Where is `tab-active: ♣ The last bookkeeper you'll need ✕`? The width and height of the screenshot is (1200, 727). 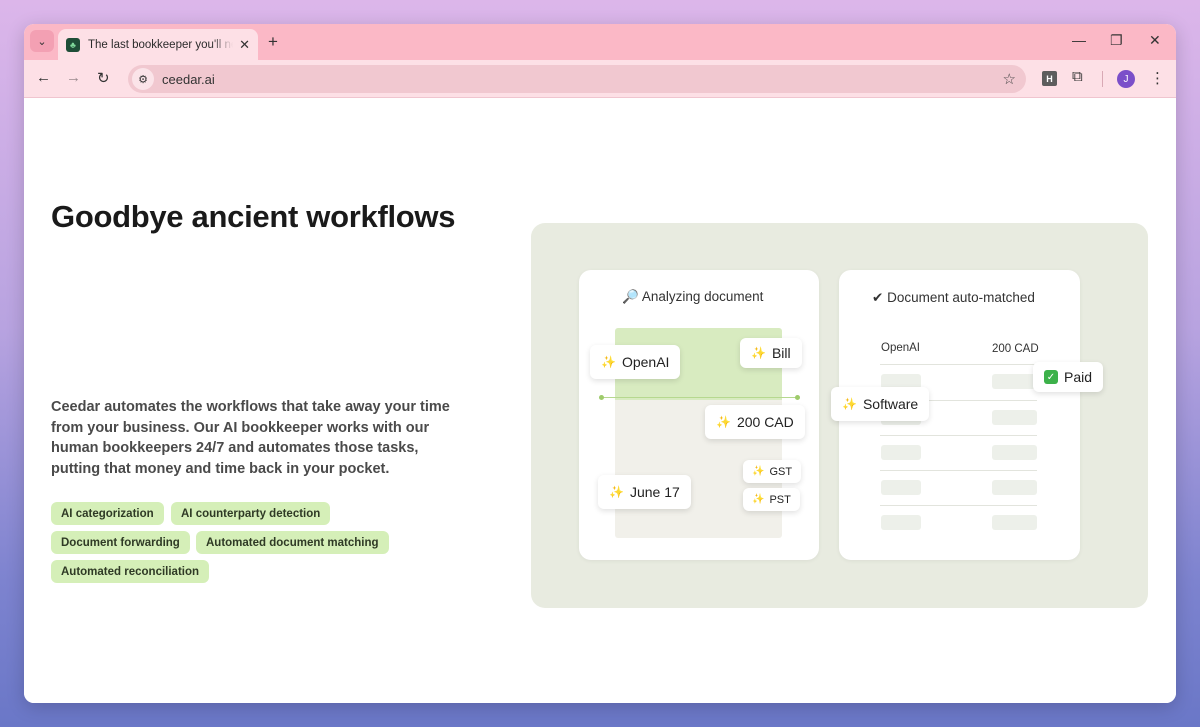
tab-active: ♣ The last bookkeeper you'll need ✕ is located at coordinates (158, 44).